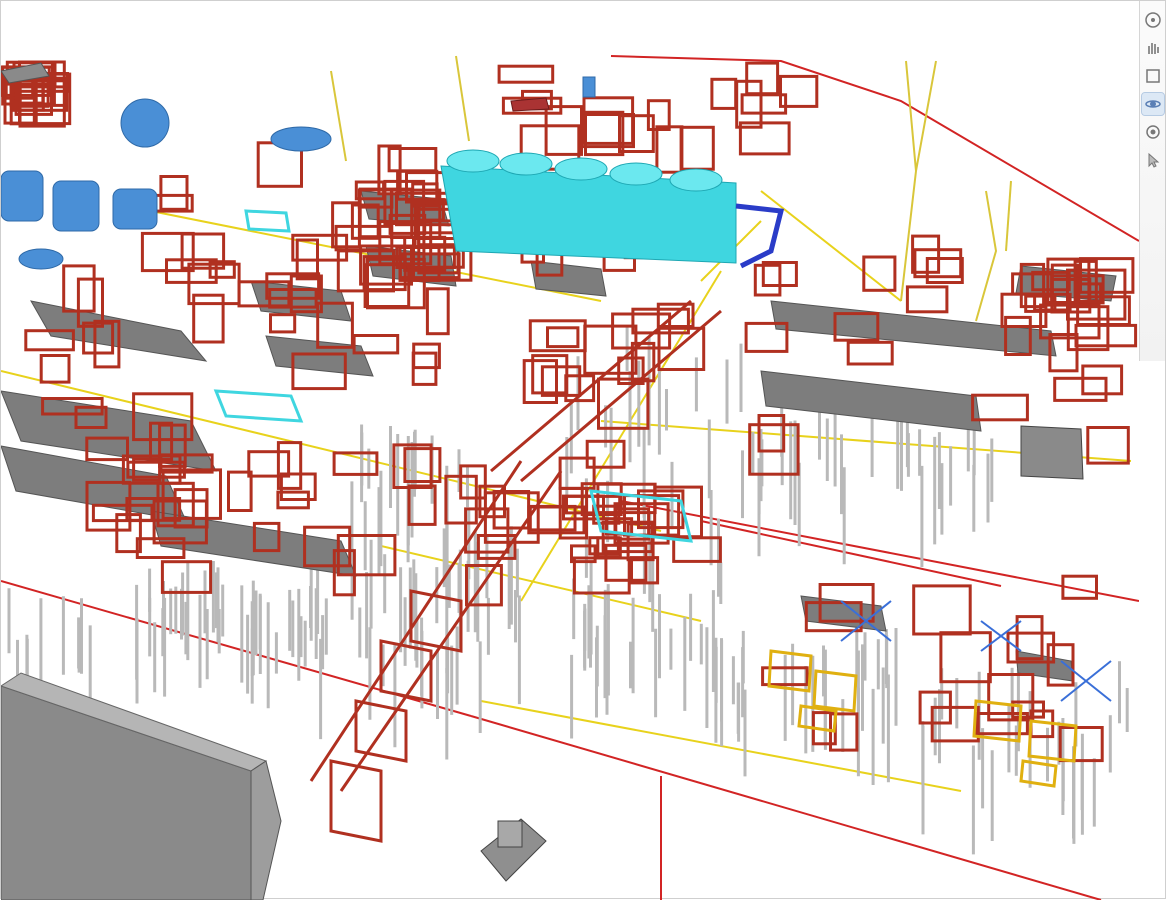 The width and height of the screenshot is (1166, 900). What do you see at coordinates (588, 206) in the screenshot?
I see `cooling-tower-module` at bounding box center [588, 206].